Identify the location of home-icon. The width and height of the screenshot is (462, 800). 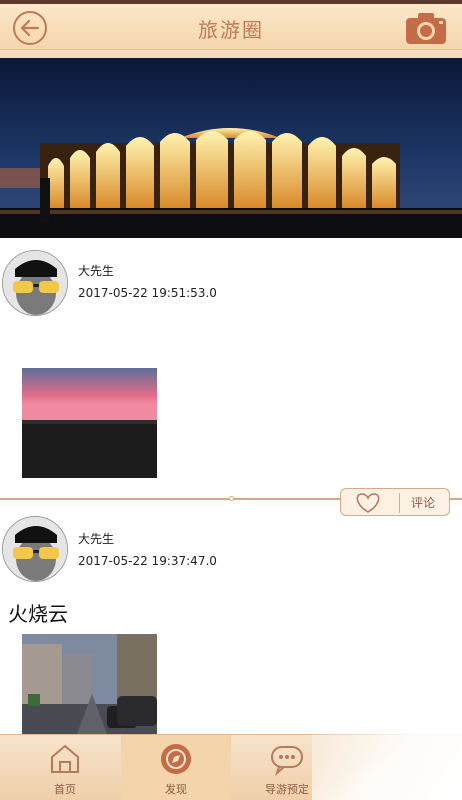
(65, 759).